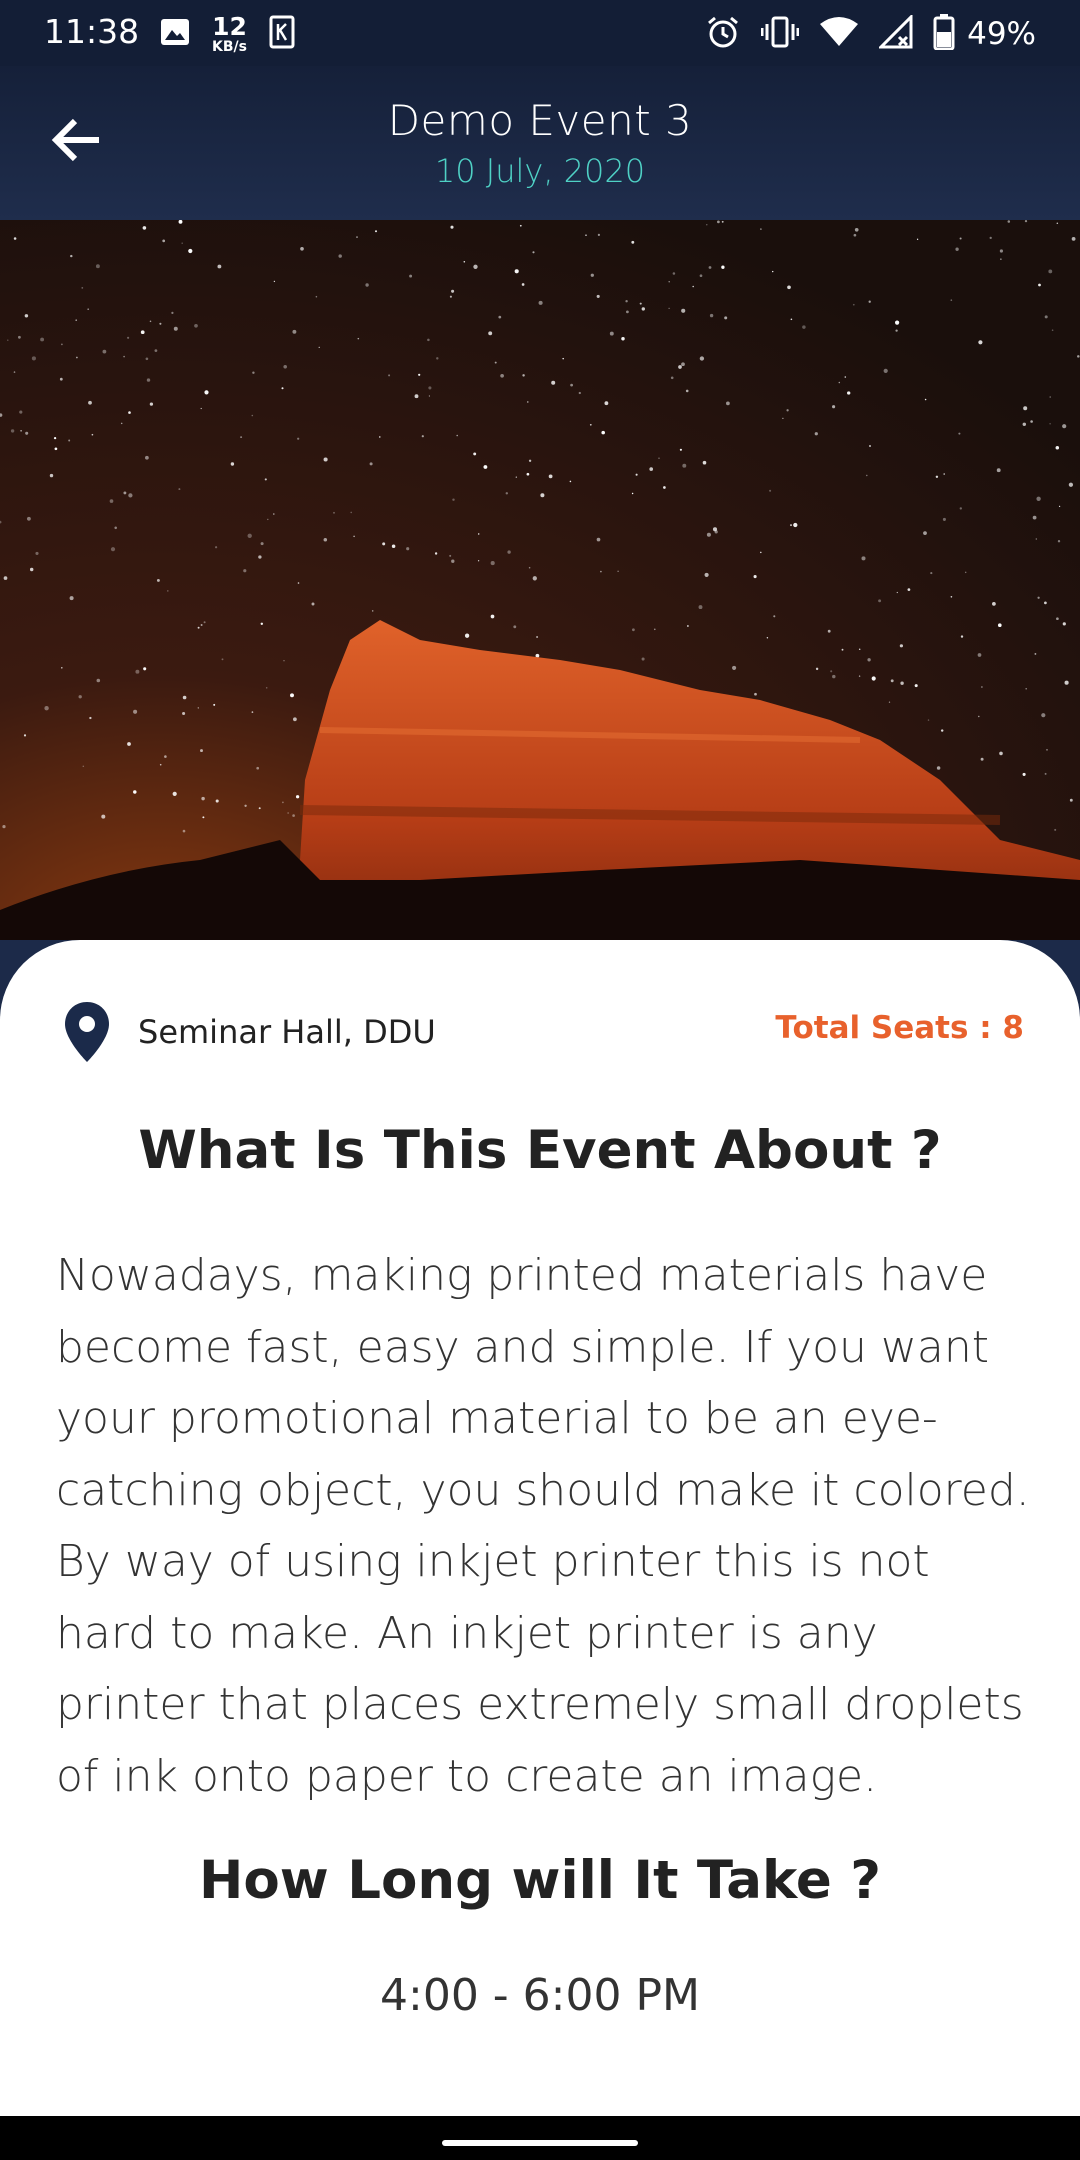 Image resolution: width=1080 pixels, height=2160 pixels. What do you see at coordinates (92, 31) in the screenshot?
I see `status-time: 11:38` at bounding box center [92, 31].